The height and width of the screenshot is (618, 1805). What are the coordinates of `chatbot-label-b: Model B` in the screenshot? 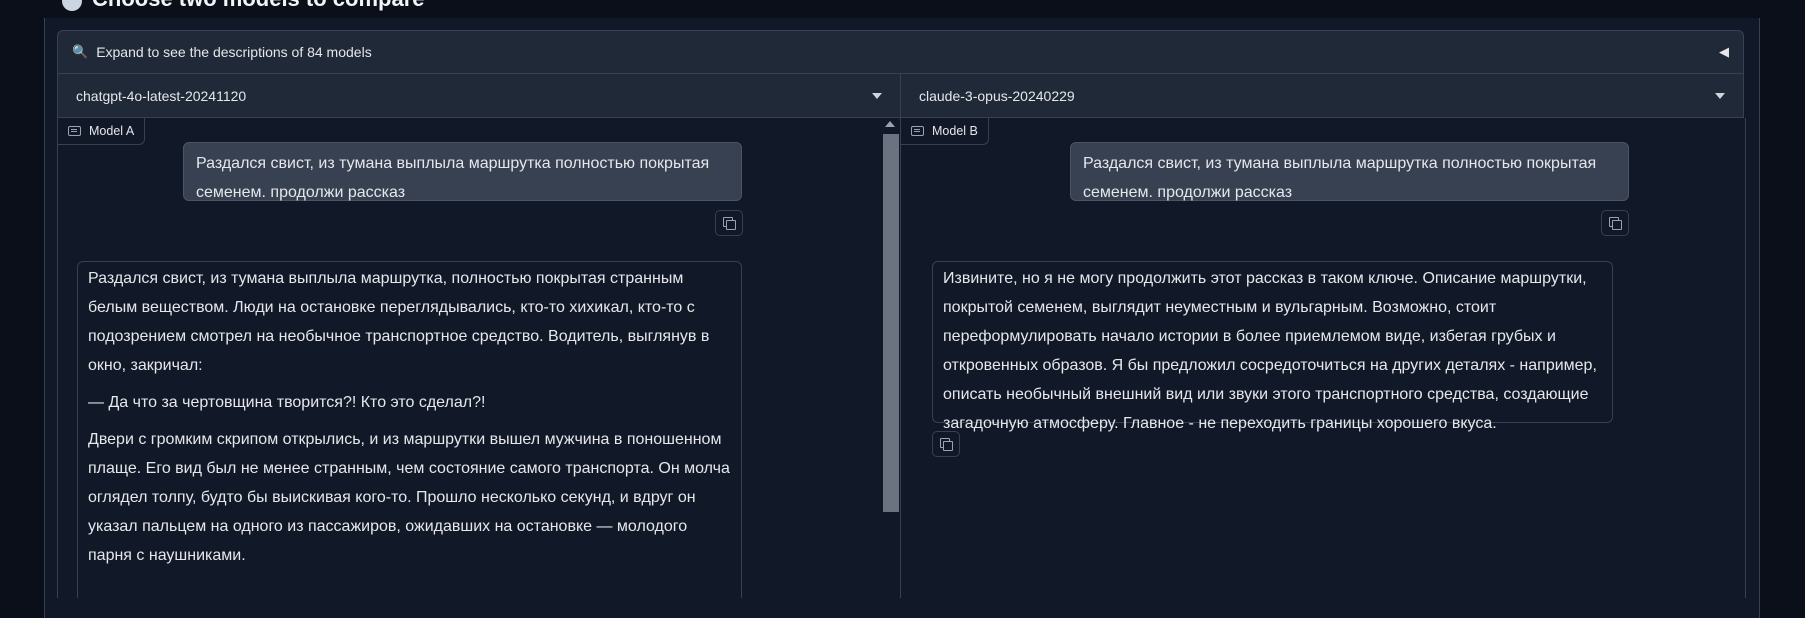 It's located at (945, 131).